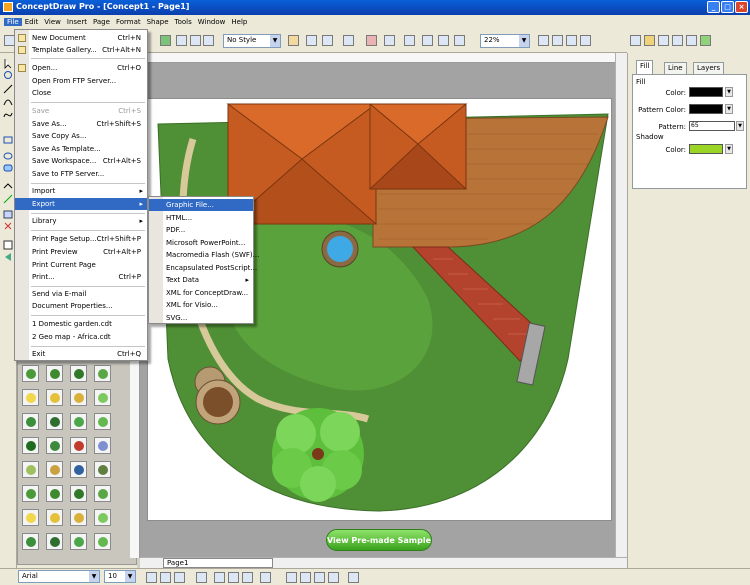  I want to click on zoom-fit-icon, so click(571, 40).